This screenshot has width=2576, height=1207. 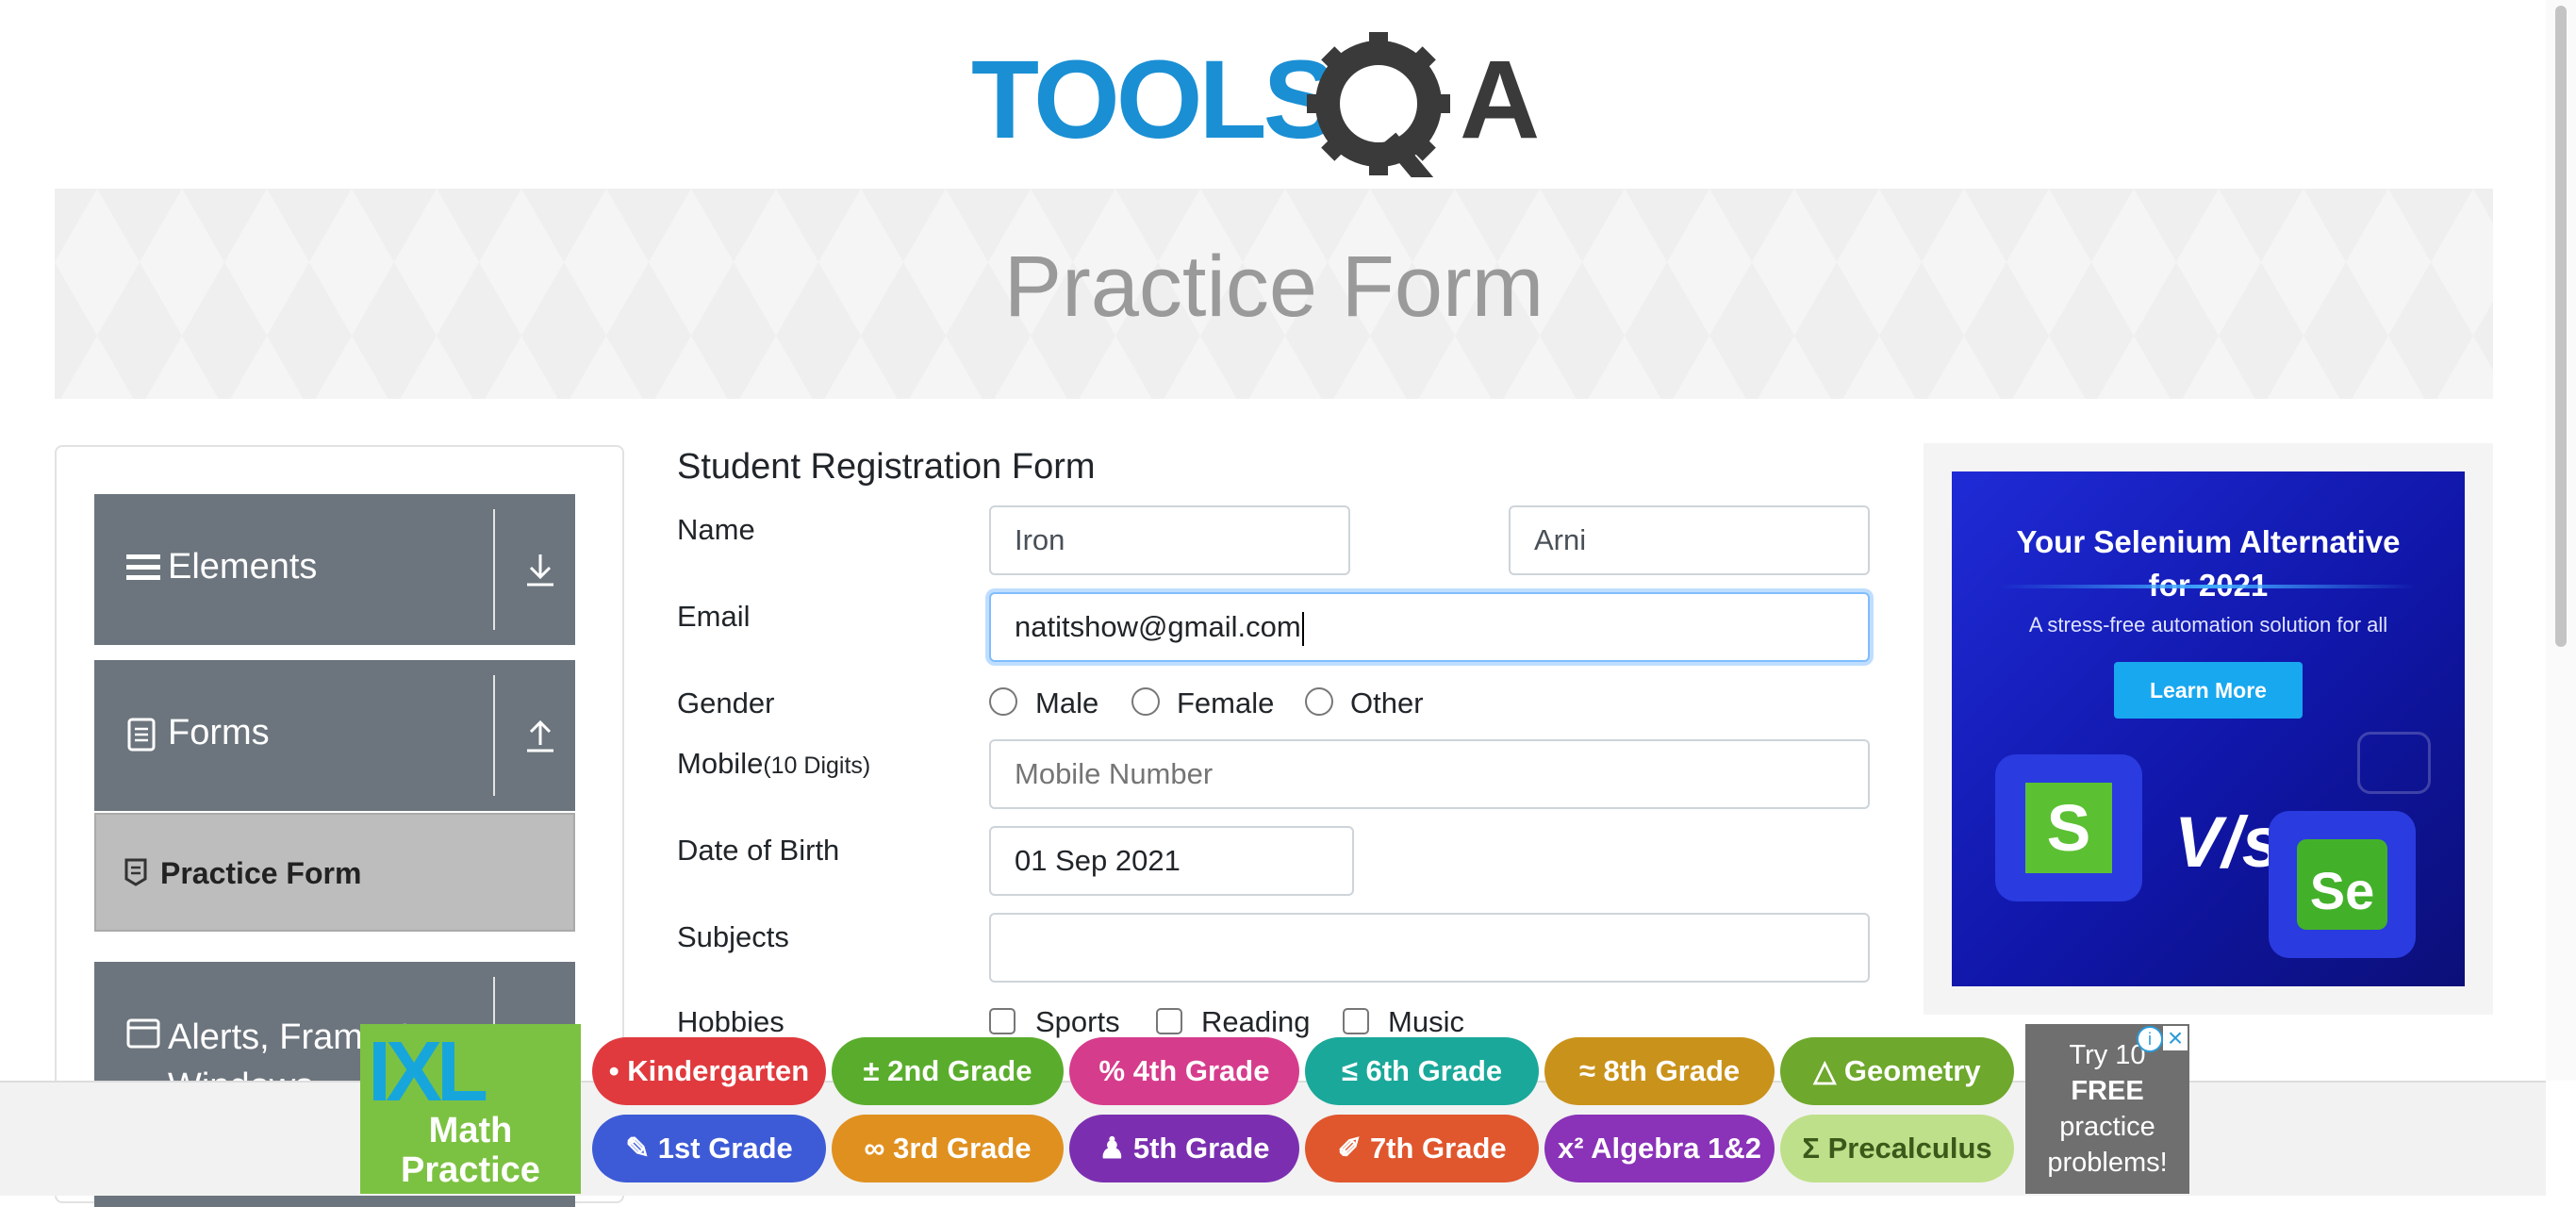 What do you see at coordinates (2208, 564) in the screenshot?
I see `ad-title: Your Selenium Alternative for 2021` at bounding box center [2208, 564].